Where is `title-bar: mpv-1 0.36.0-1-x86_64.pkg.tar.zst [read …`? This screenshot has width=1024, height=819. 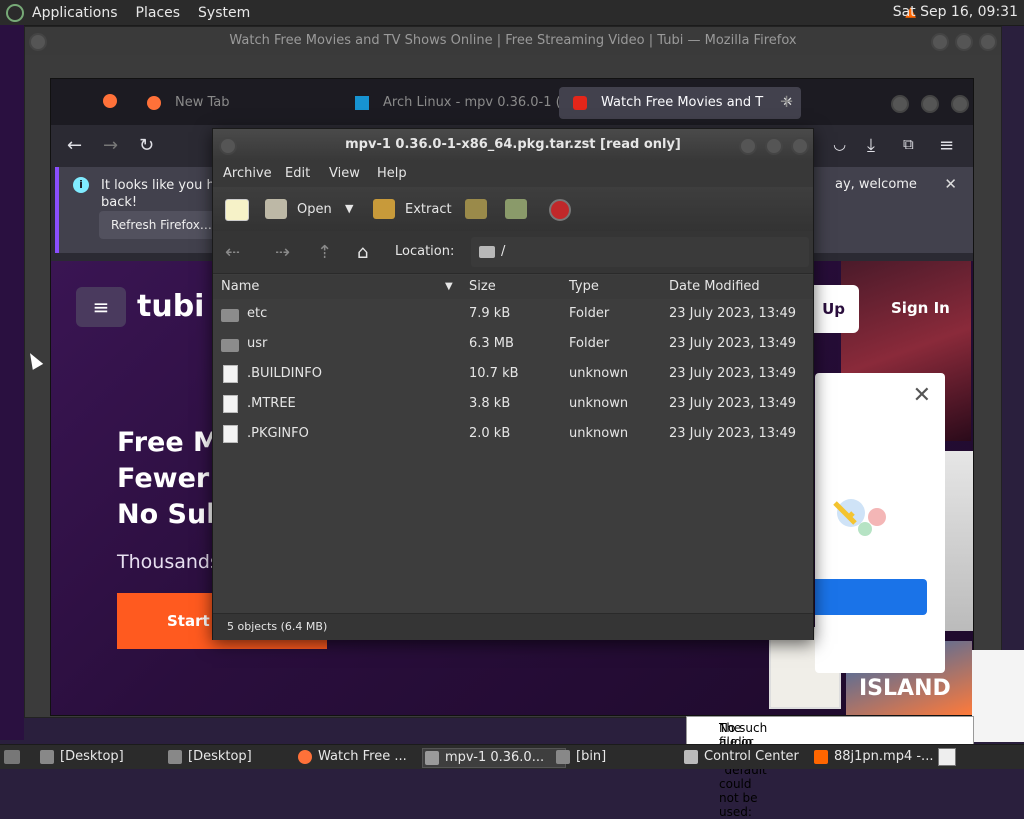 title-bar: mpv-1 0.36.0-1-x86_64.pkg.tar.zst [read … is located at coordinates (513, 145).